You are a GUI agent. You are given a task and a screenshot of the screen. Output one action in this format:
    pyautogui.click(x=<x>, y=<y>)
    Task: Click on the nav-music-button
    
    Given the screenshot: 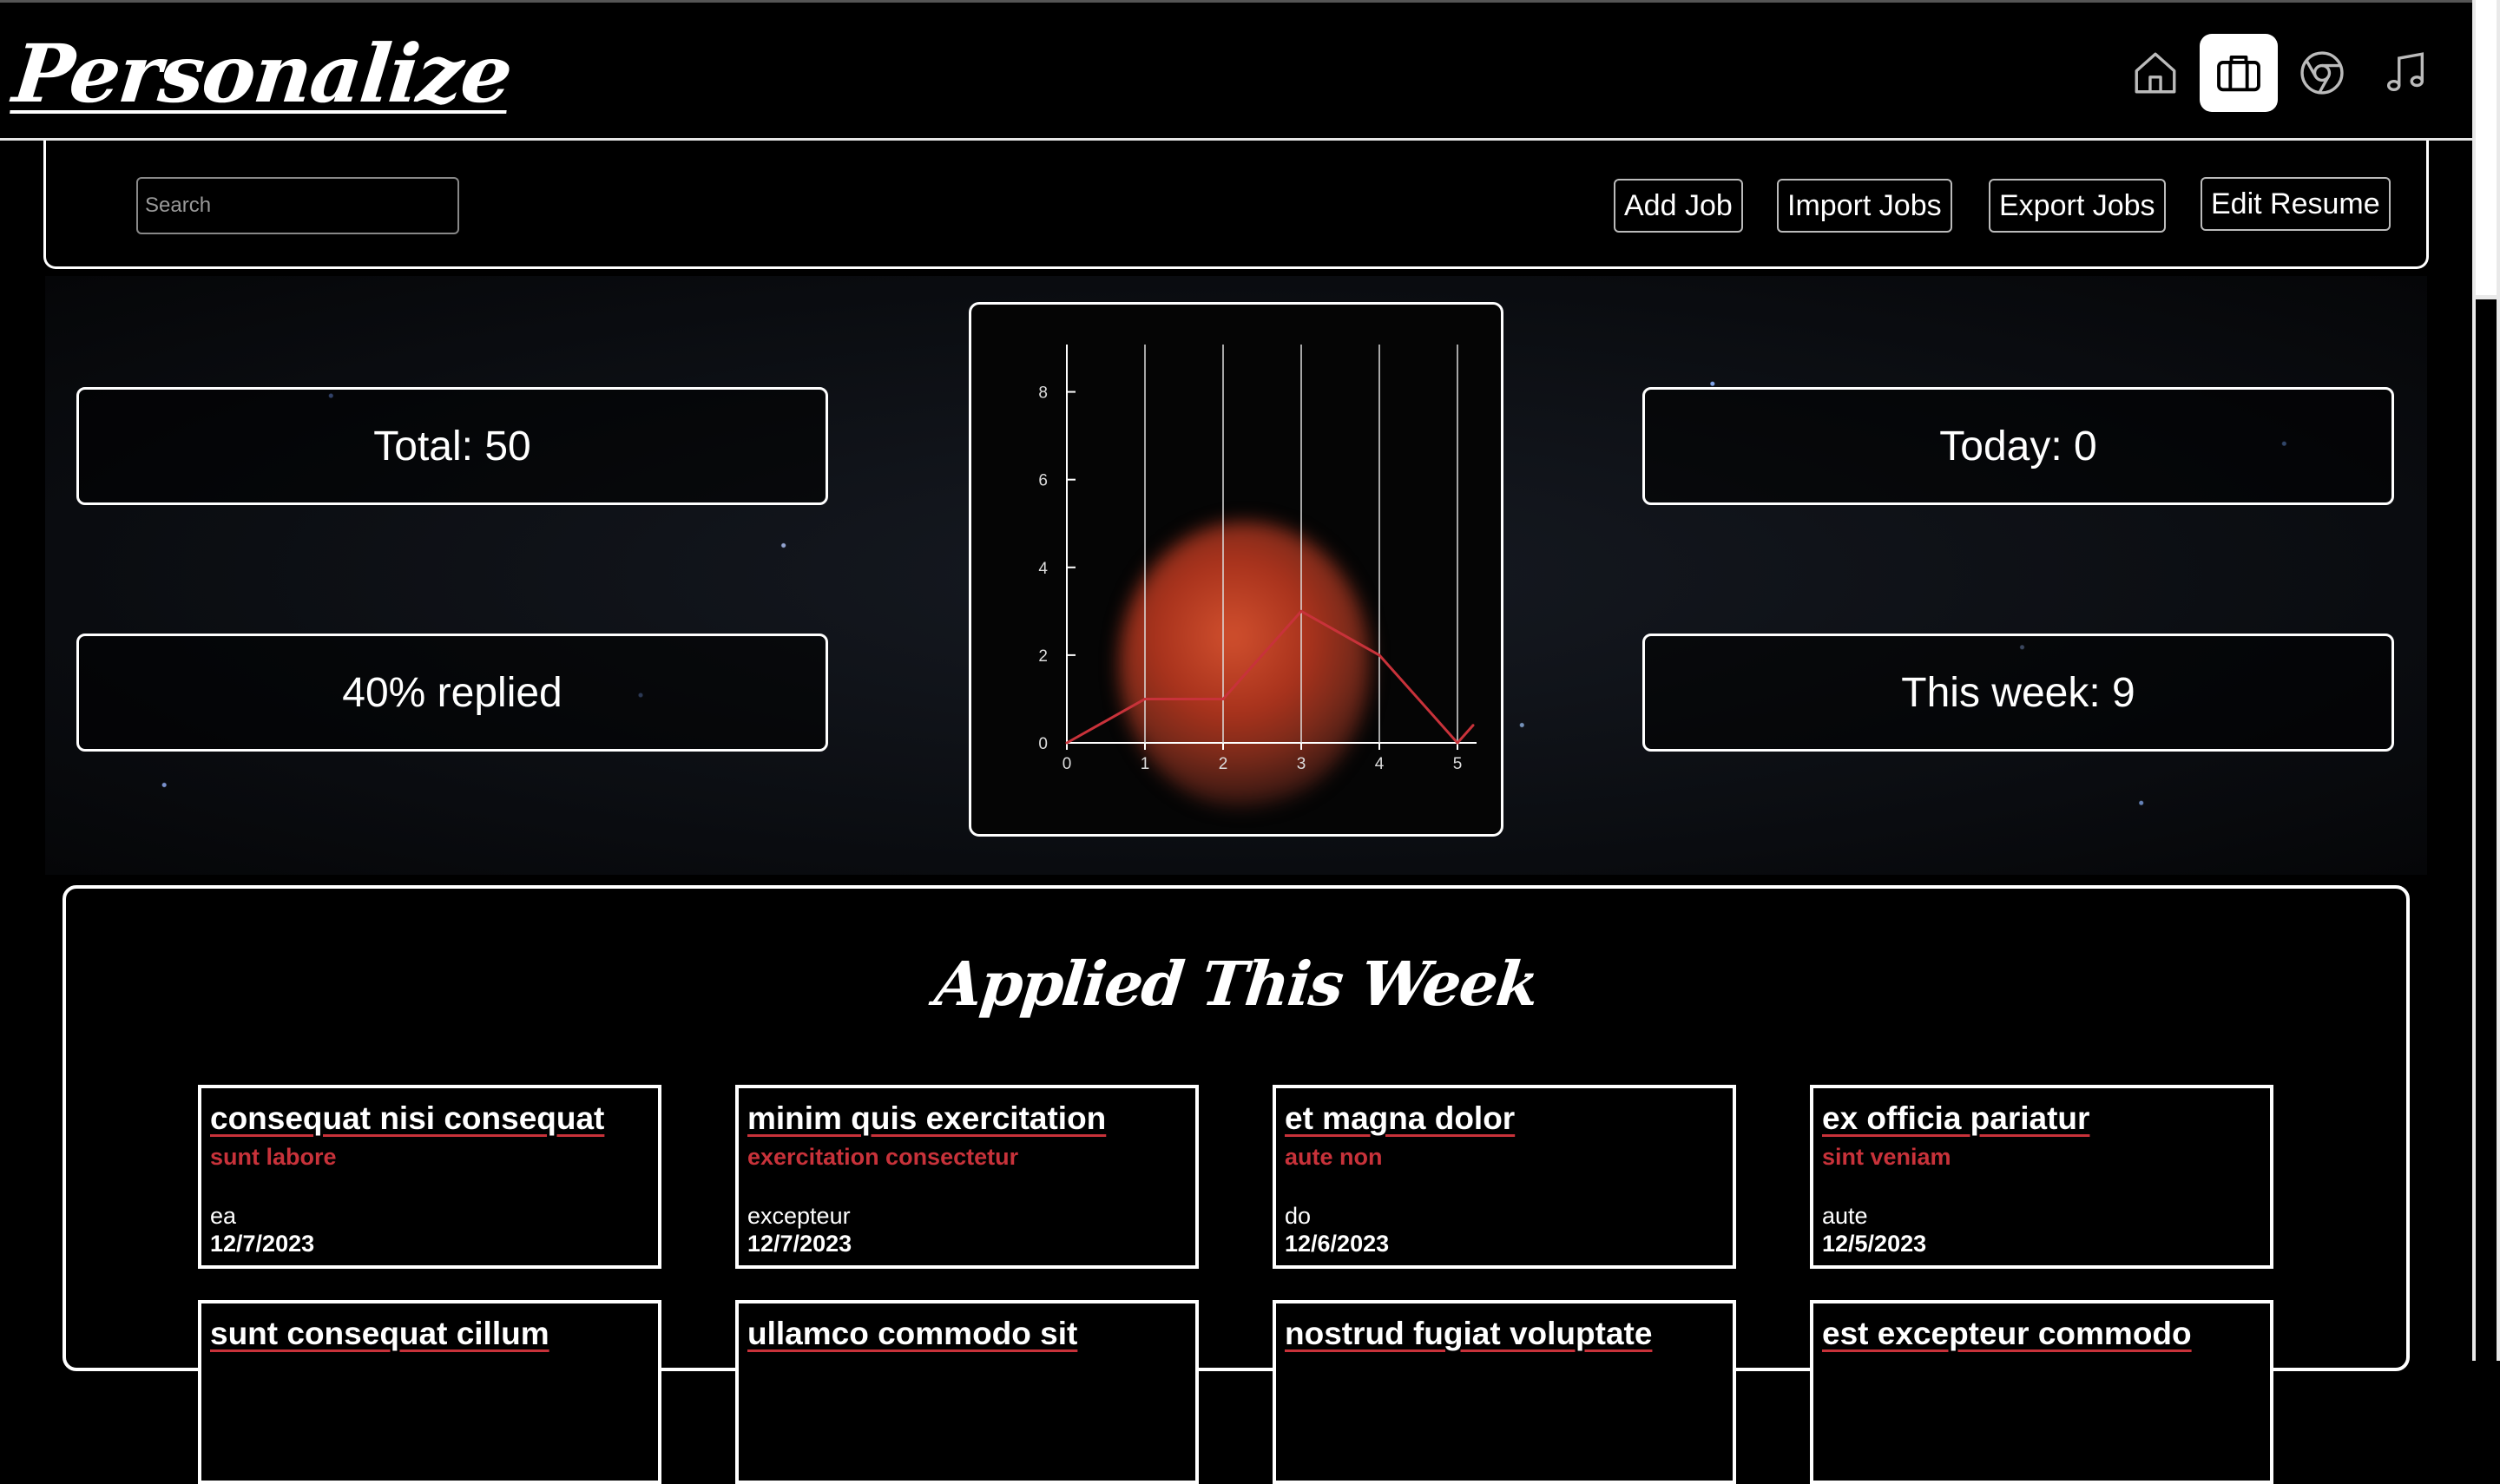 What is the action you would take?
    pyautogui.click(x=2405, y=73)
    